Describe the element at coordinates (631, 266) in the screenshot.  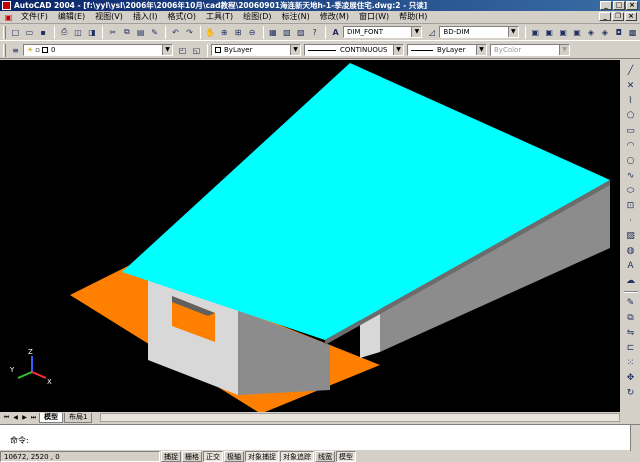
I see `mtext-tool-icon: A` at that location.